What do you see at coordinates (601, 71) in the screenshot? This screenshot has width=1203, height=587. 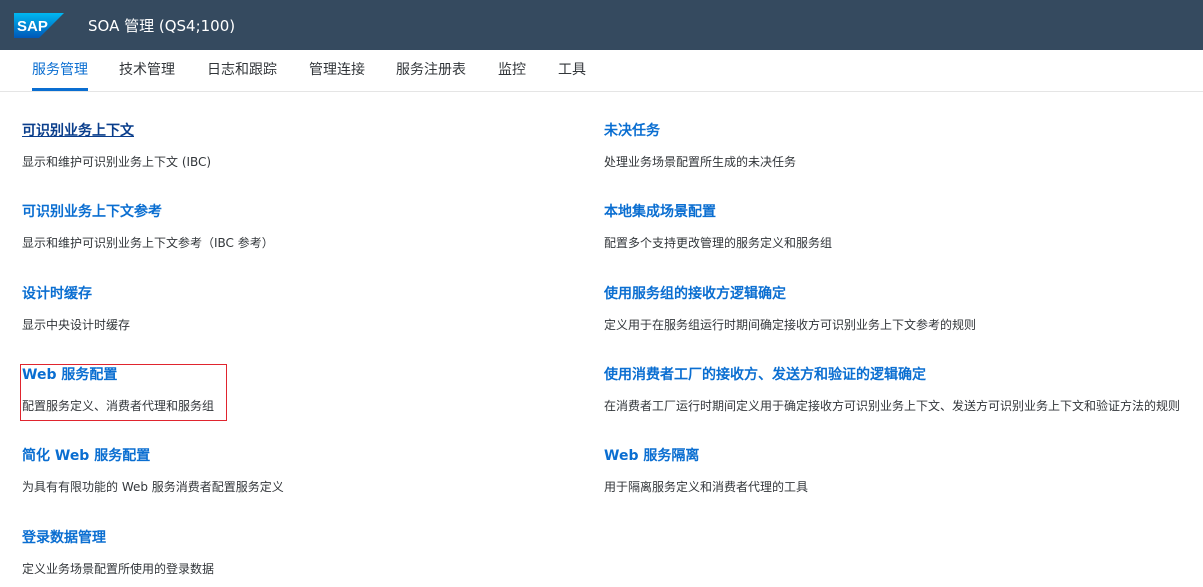 I see `tab-bar: 服务管理 技术管理 日志和跟踪 管理连接 服务注册表 监控 工具` at bounding box center [601, 71].